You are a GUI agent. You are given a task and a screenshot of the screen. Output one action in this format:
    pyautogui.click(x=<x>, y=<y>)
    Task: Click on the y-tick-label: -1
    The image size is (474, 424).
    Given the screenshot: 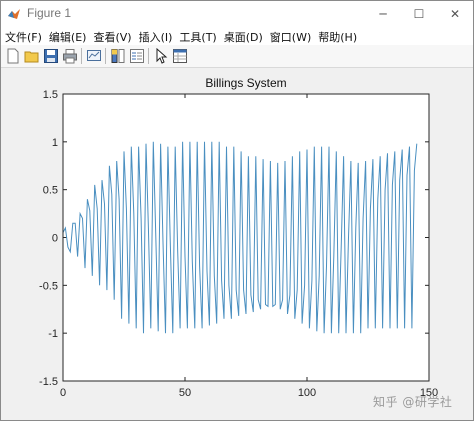 What is the action you would take?
    pyautogui.click(x=53, y=334)
    